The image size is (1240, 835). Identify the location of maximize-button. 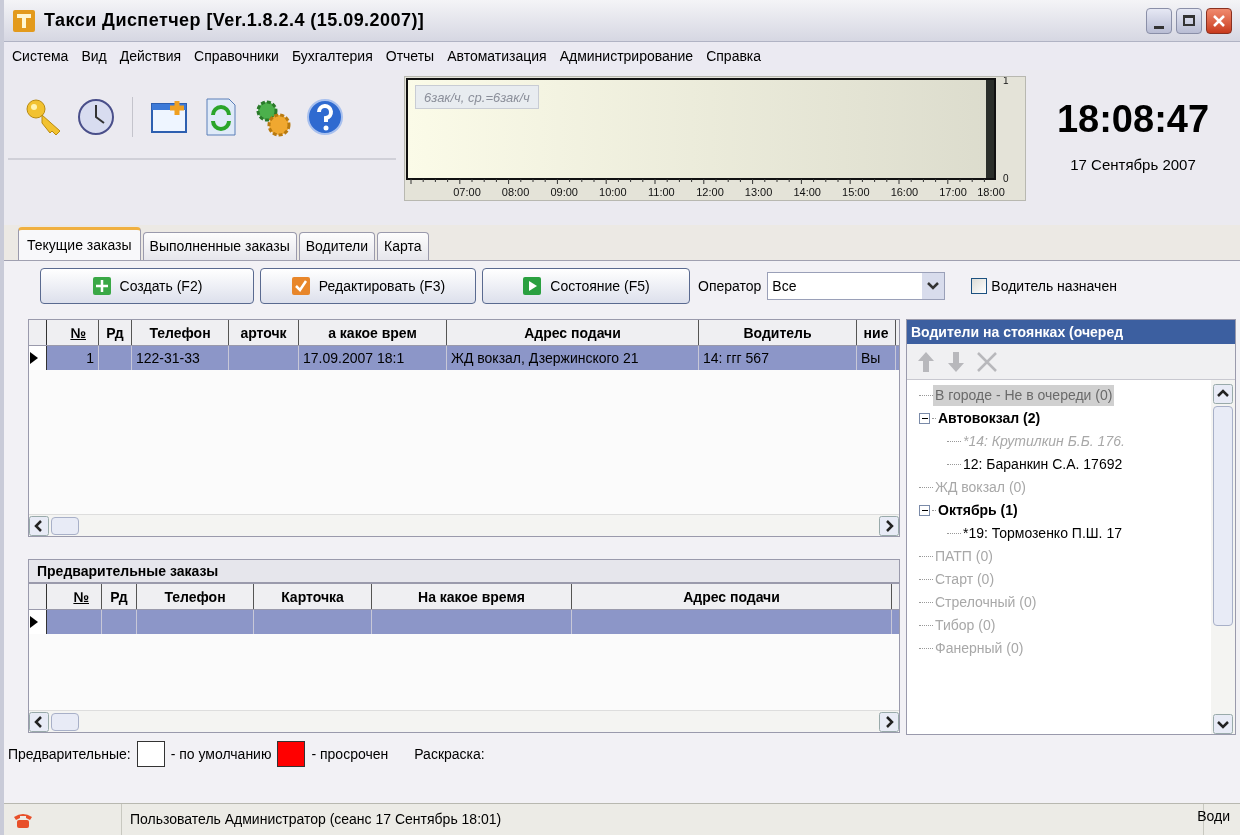
(1189, 20).